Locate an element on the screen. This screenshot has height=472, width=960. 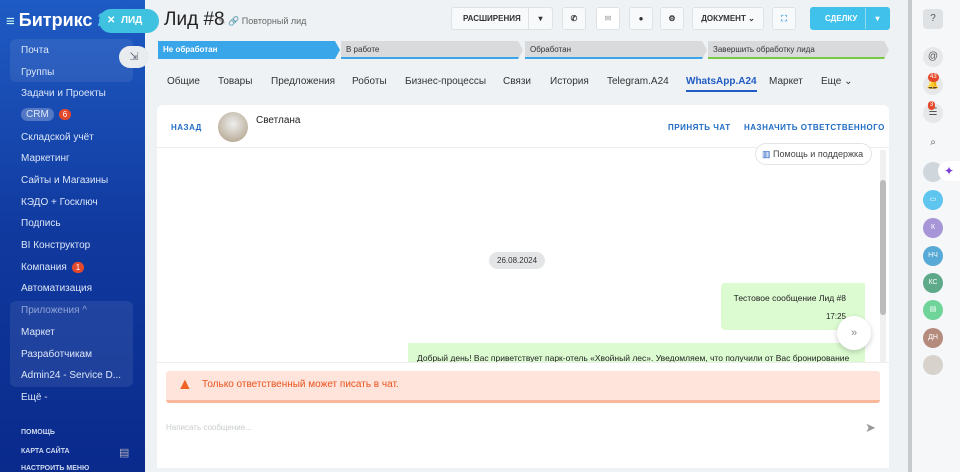
sidebar-item-tasks: Задачи и Проекты is located at coordinates (63, 93).